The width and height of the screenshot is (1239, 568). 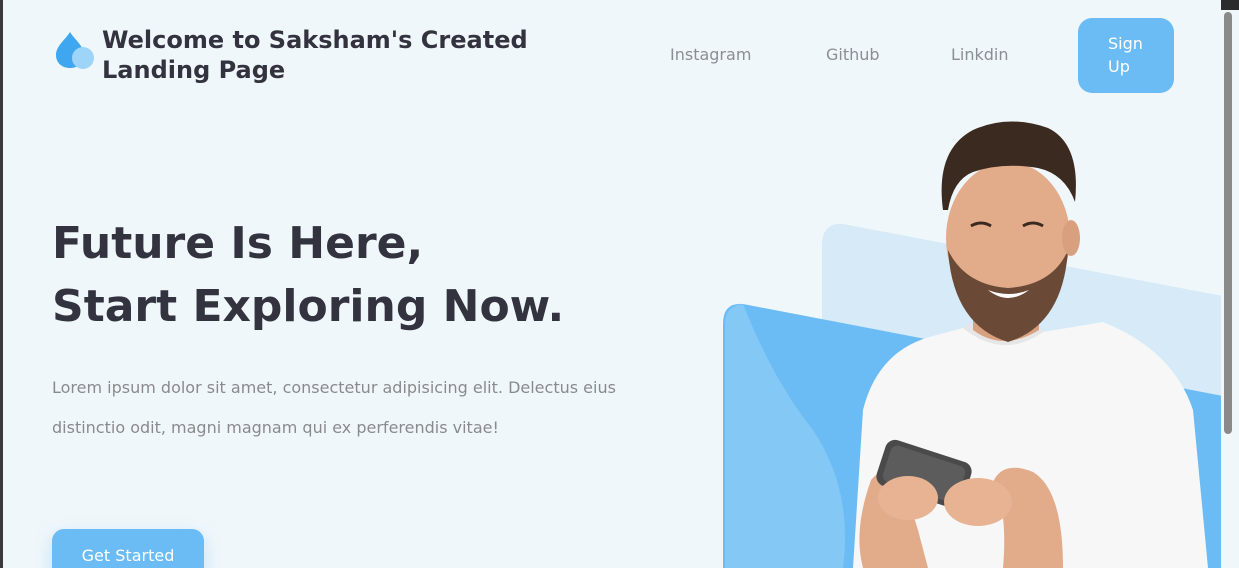 I want to click on sign-up-label: Sign Up, so click(x=1125, y=55).